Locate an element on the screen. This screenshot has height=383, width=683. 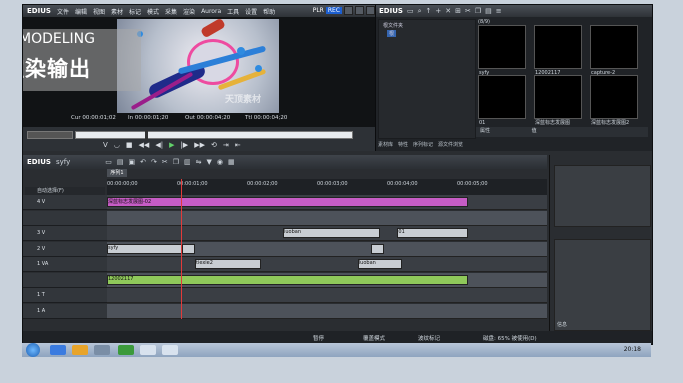
position-slider is located at coordinates (214, 135).